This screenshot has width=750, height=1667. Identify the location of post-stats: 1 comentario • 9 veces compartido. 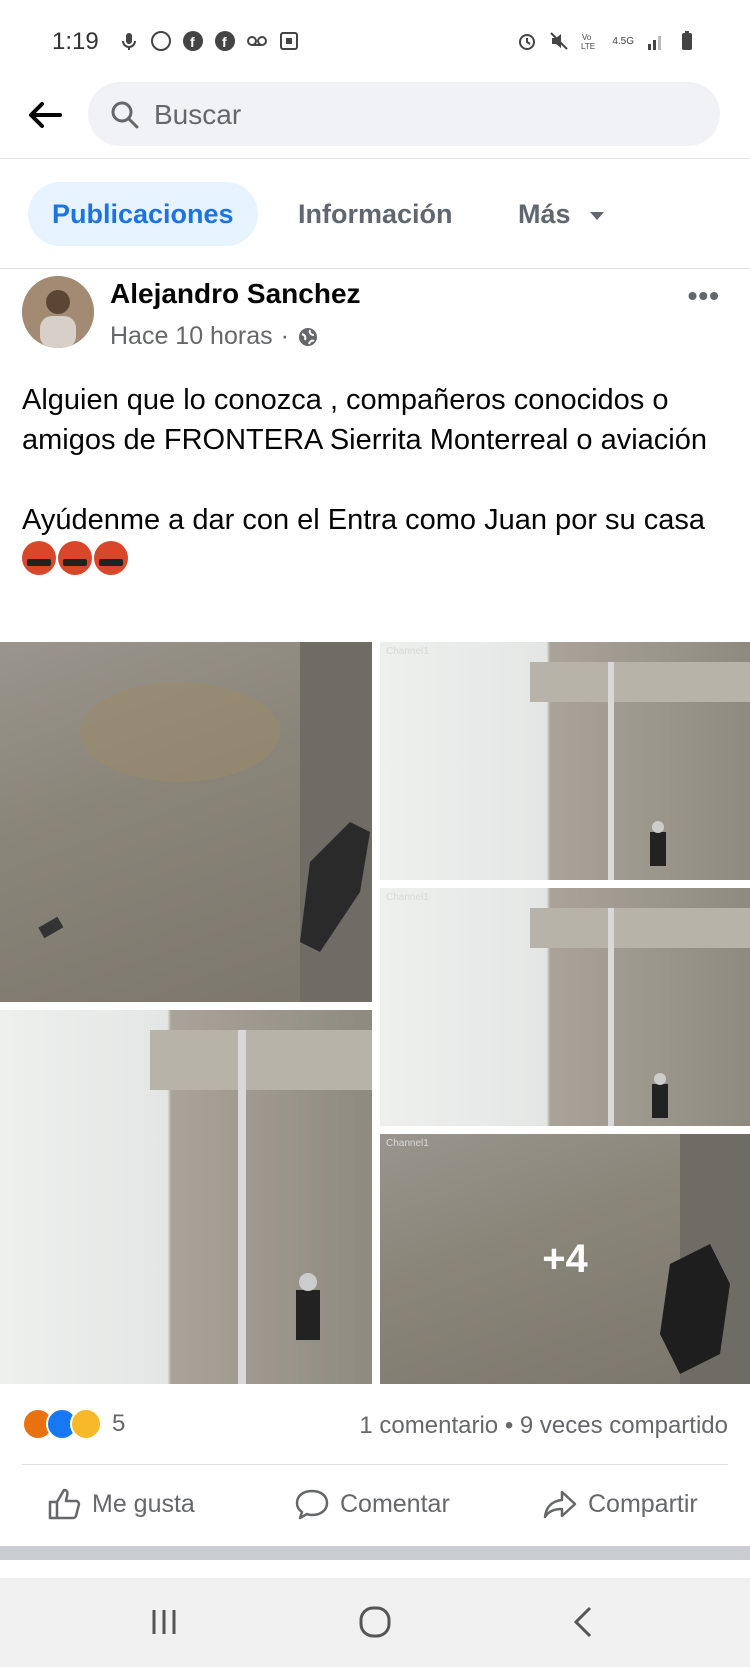
(543, 1426).